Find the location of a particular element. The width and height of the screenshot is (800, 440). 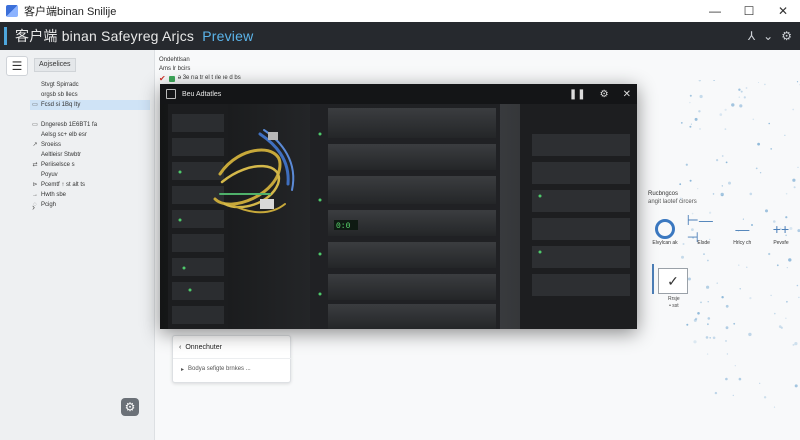

image-icon is located at coordinates (171, 94).